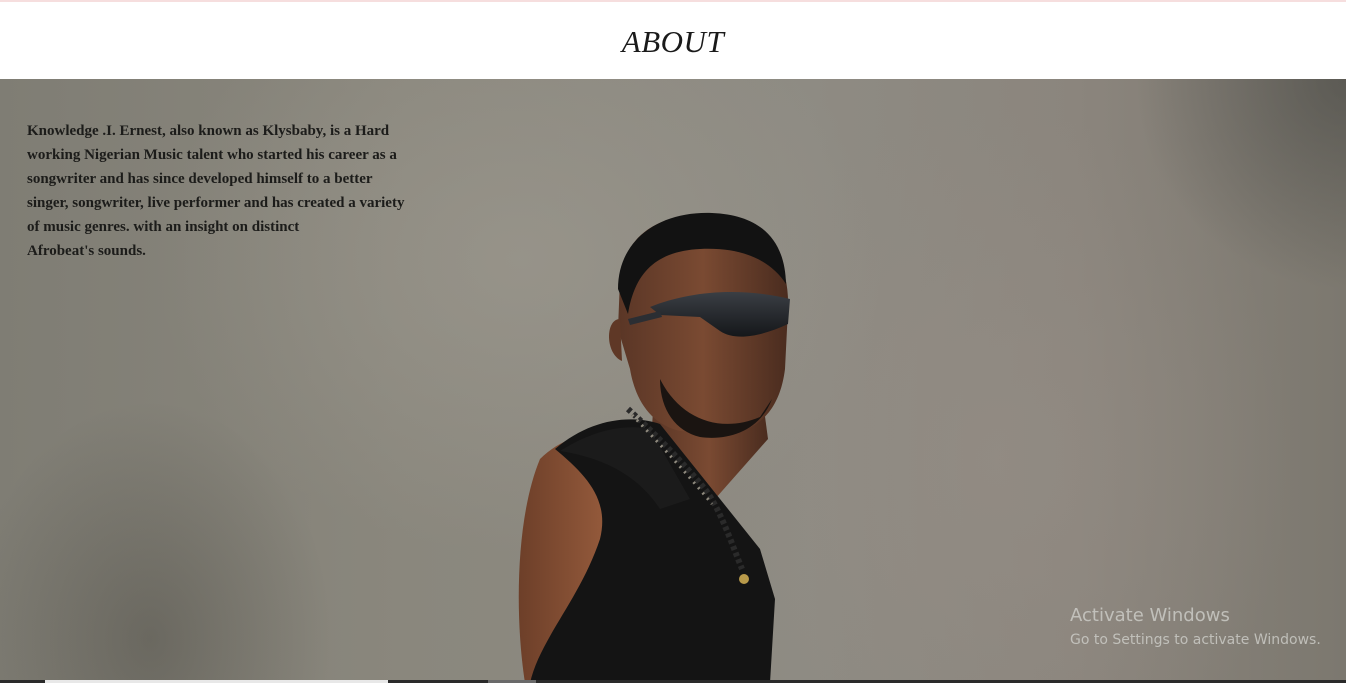 The image size is (1348, 683). What do you see at coordinates (1150, 615) in the screenshot?
I see `watermark-title: Activate Windows` at bounding box center [1150, 615].